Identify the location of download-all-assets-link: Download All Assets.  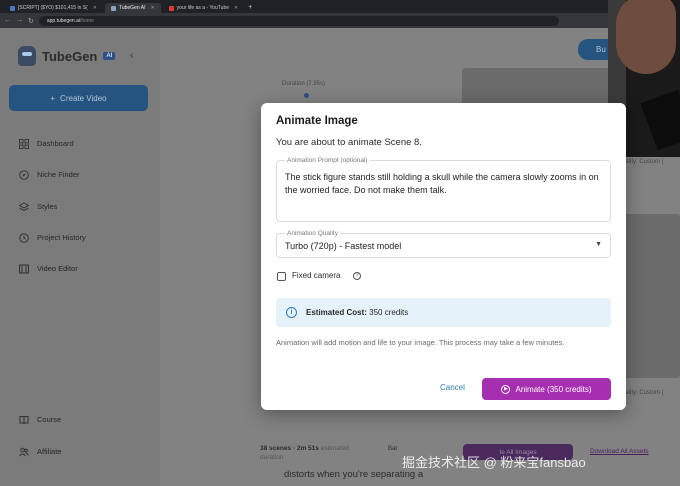
(619, 451).